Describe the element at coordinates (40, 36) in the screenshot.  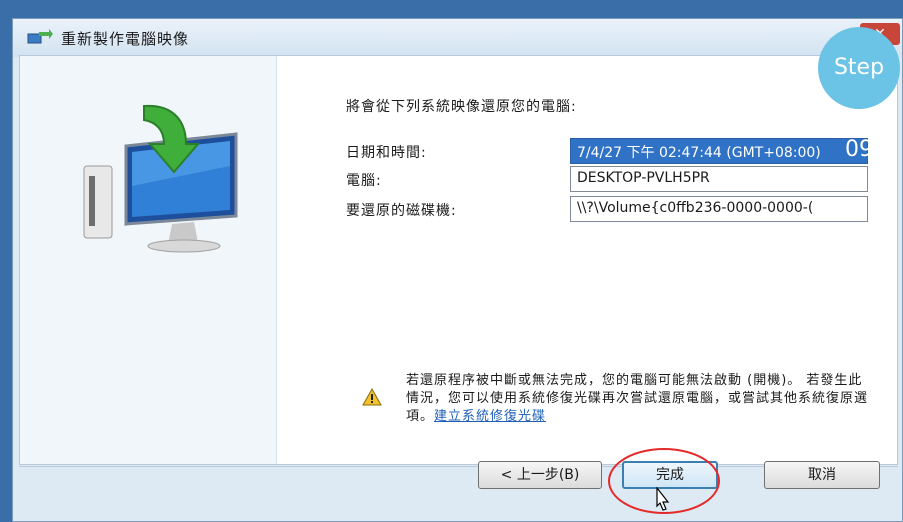
I see `system-restore-icon` at that location.